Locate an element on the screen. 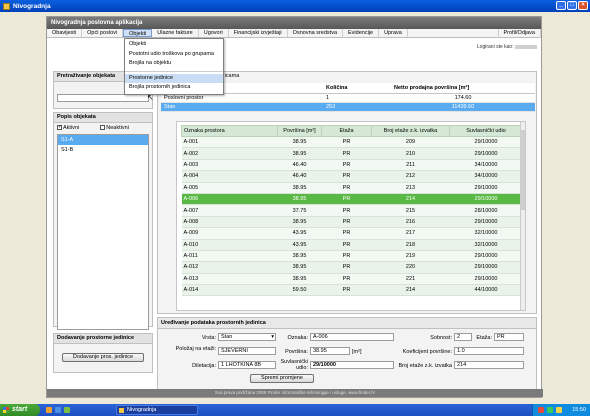 This screenshot has height=416, width=590. units-row: A-005 38.95 PR 213 29/10000 is located at coordinates (352, 188).